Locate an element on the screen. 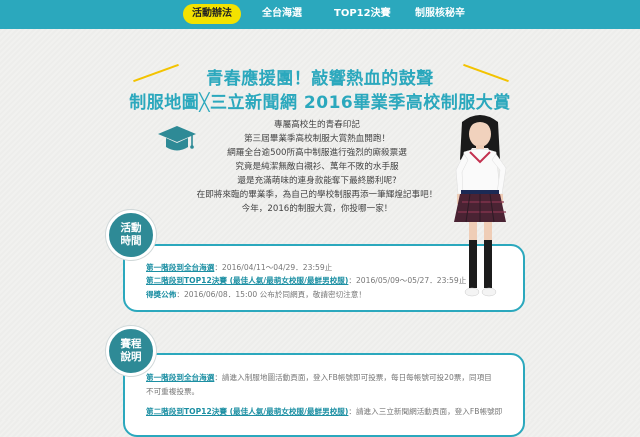 The height and width of the screenshot is (437, 640). uniform-model-image is located at coordinates (480, 206).